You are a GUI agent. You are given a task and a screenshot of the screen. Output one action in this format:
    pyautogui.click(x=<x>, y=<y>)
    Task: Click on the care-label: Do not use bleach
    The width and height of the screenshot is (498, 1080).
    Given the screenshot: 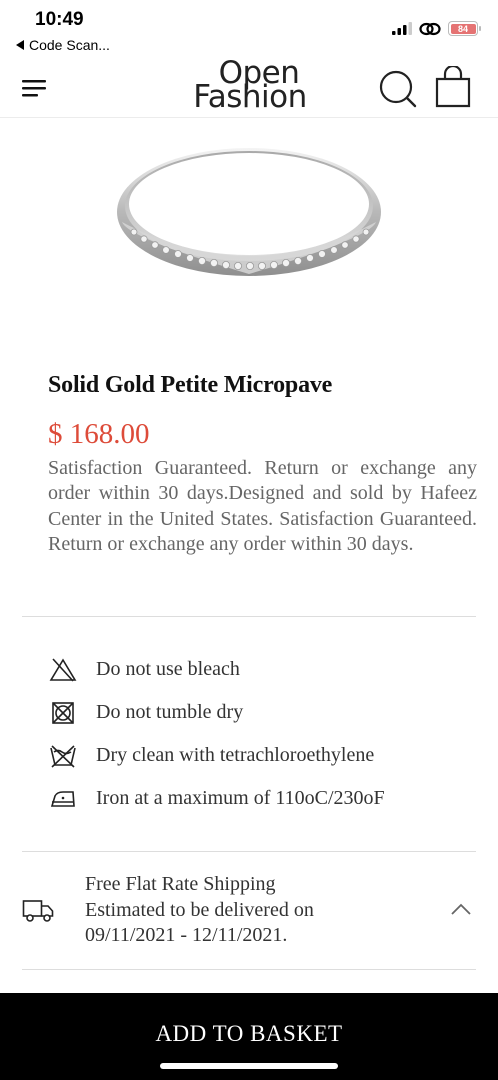 What is the action you would take?
    pyautogui.click(x=168, y=669)
    